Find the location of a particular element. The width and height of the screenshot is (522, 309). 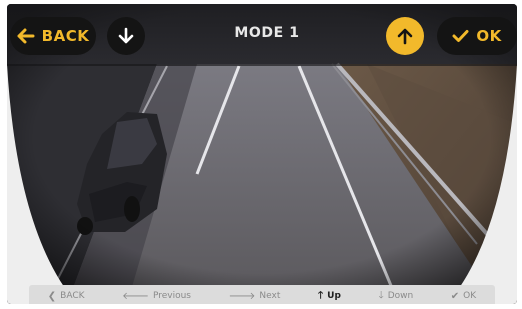

ok-button-label: OK is located at coordinates (489, 36).